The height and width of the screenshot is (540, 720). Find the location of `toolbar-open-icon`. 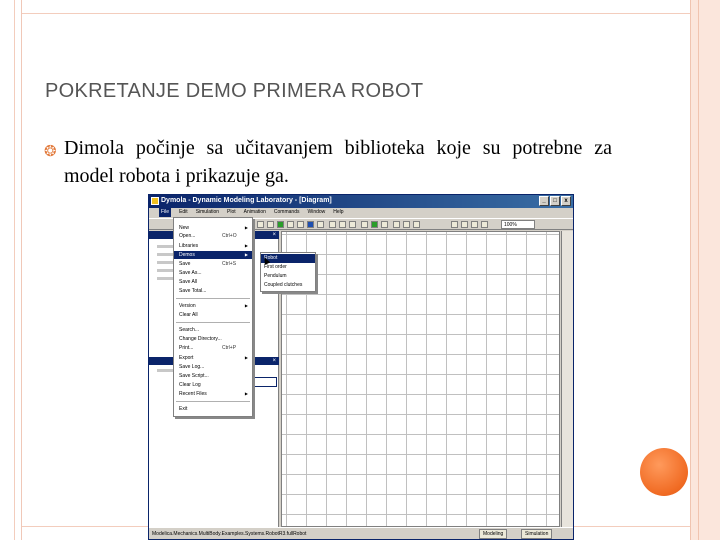

toolbar-open-icon is located at coordinates (260, 224).